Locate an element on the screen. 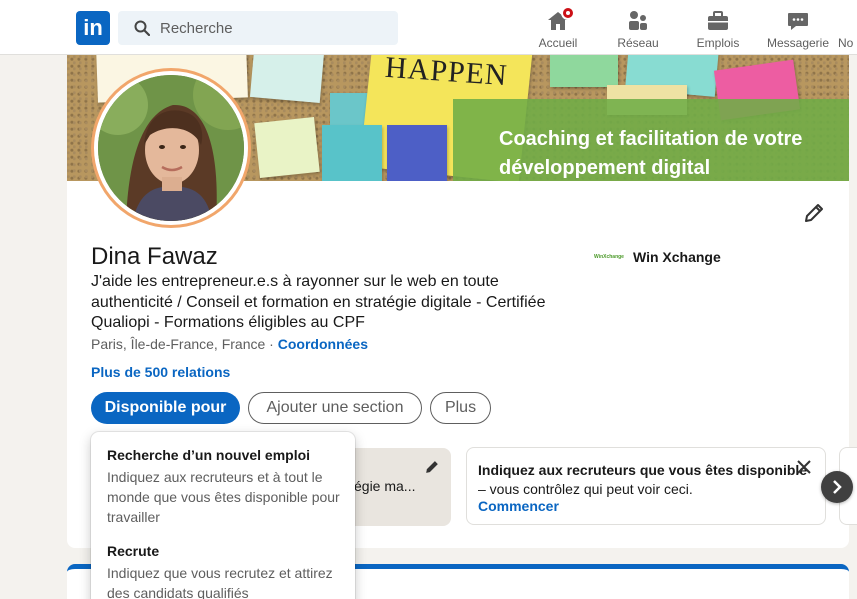 The height and width of the screenshot is (599, 857). add-section-button: Ajouter une section is located at coordinates (335, 408).